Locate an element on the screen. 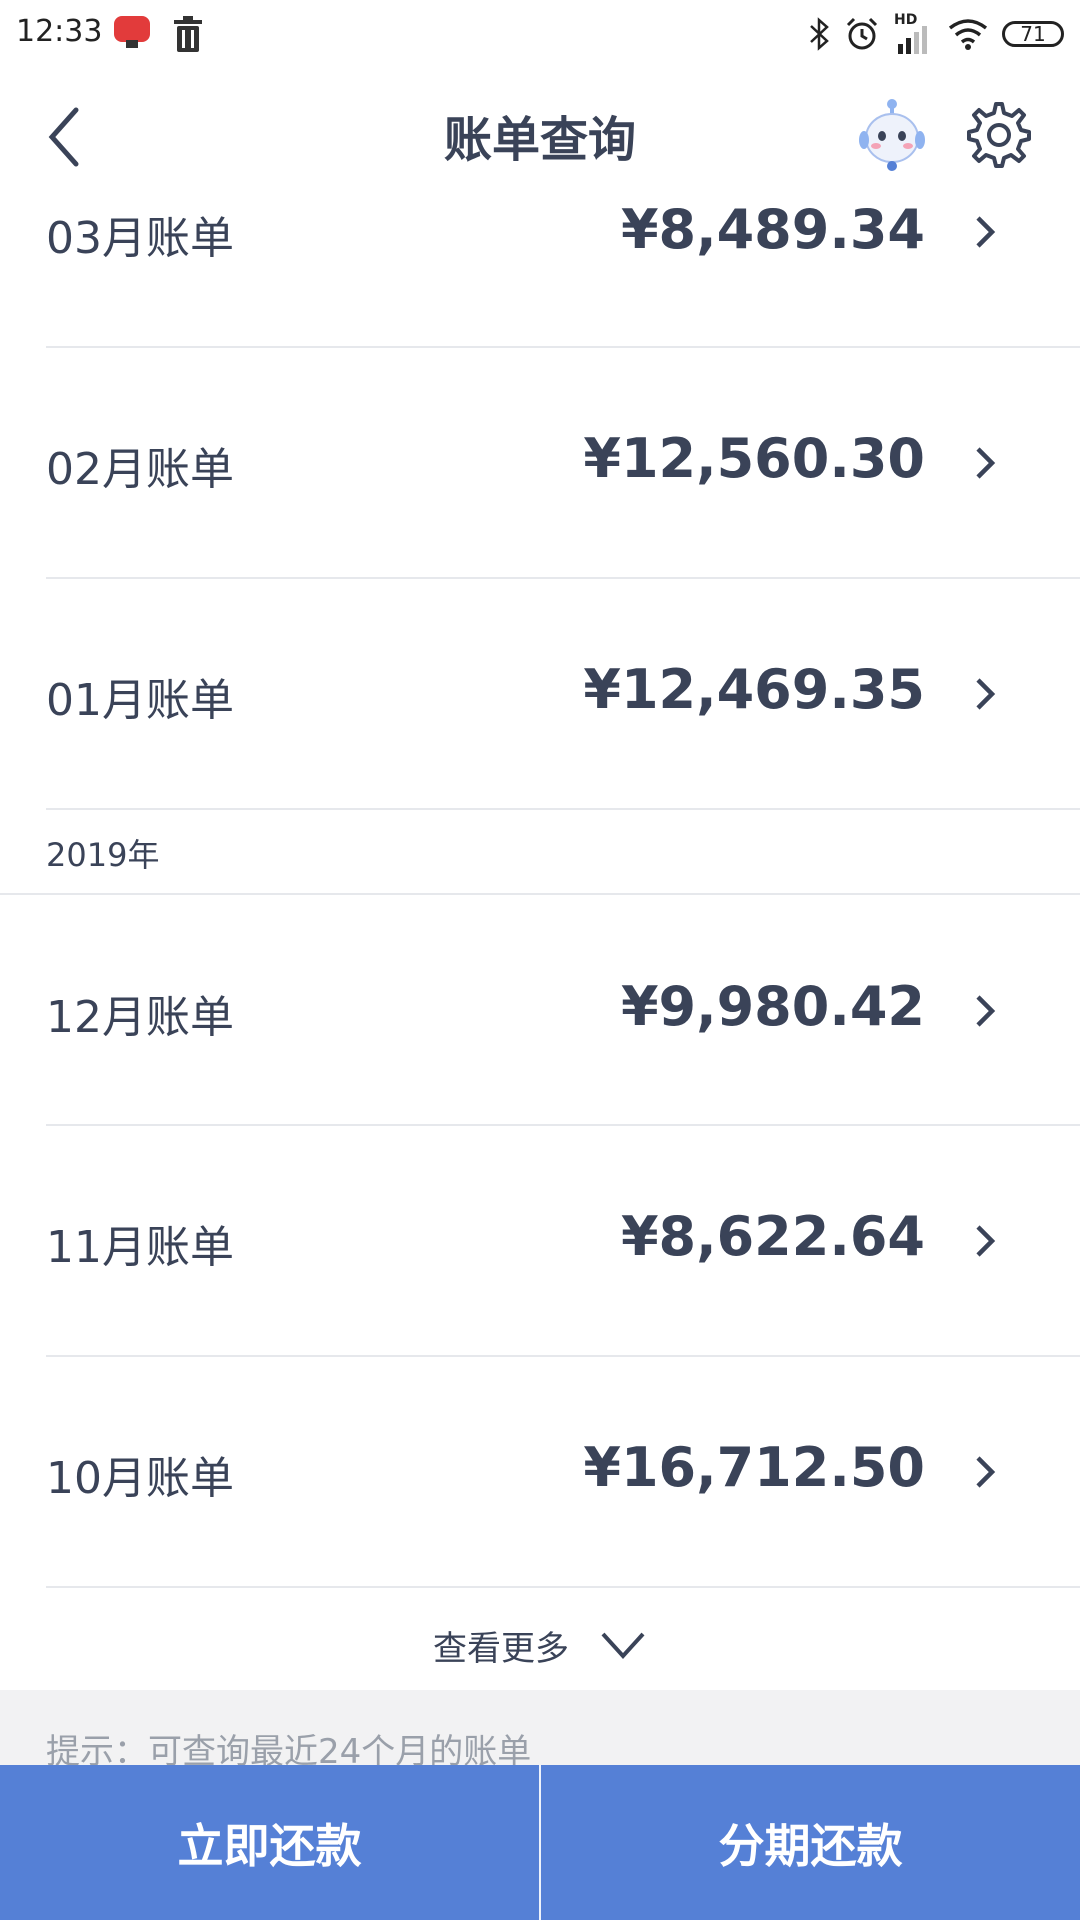 This screenshot has width=1080, height=1920. wifi-icon is located at coordinates (968, 34).